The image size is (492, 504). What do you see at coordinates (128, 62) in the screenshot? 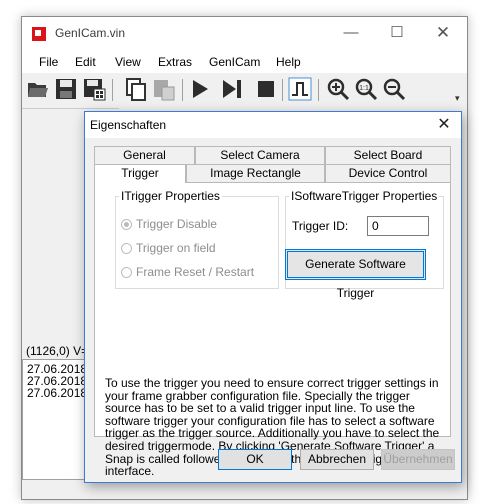
I see `menu-view: View` at bounding box center [128, 62].